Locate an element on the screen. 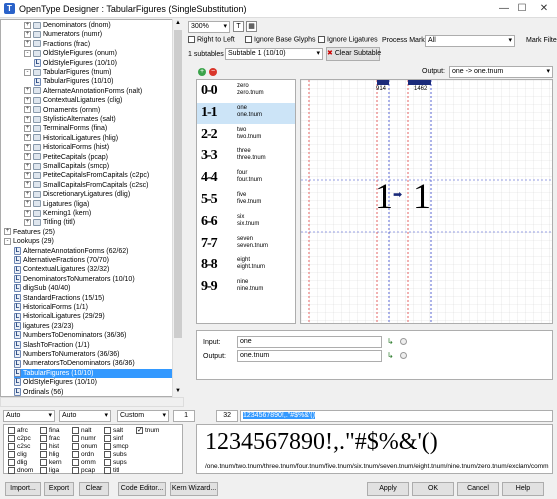  radio-icon is located at coordinates (403, 355).